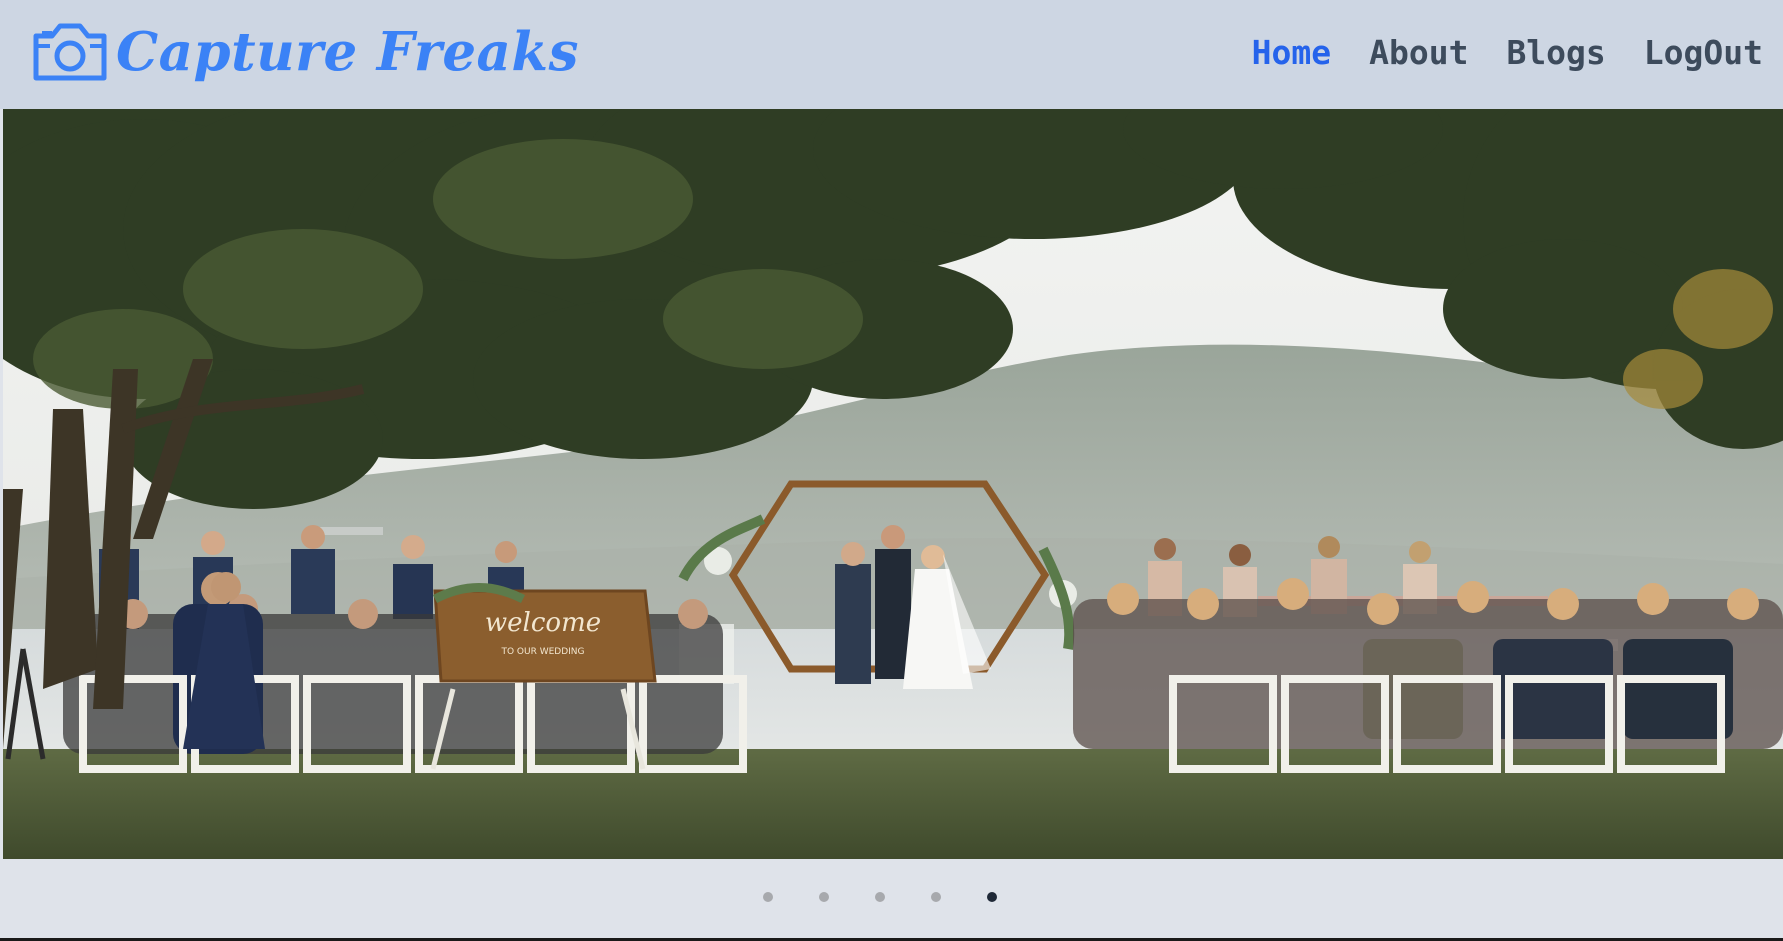  What do you see at coordinates (891, 897) in the screenshot?
I see `carousel-indicators` at bounding box center [891, 897].